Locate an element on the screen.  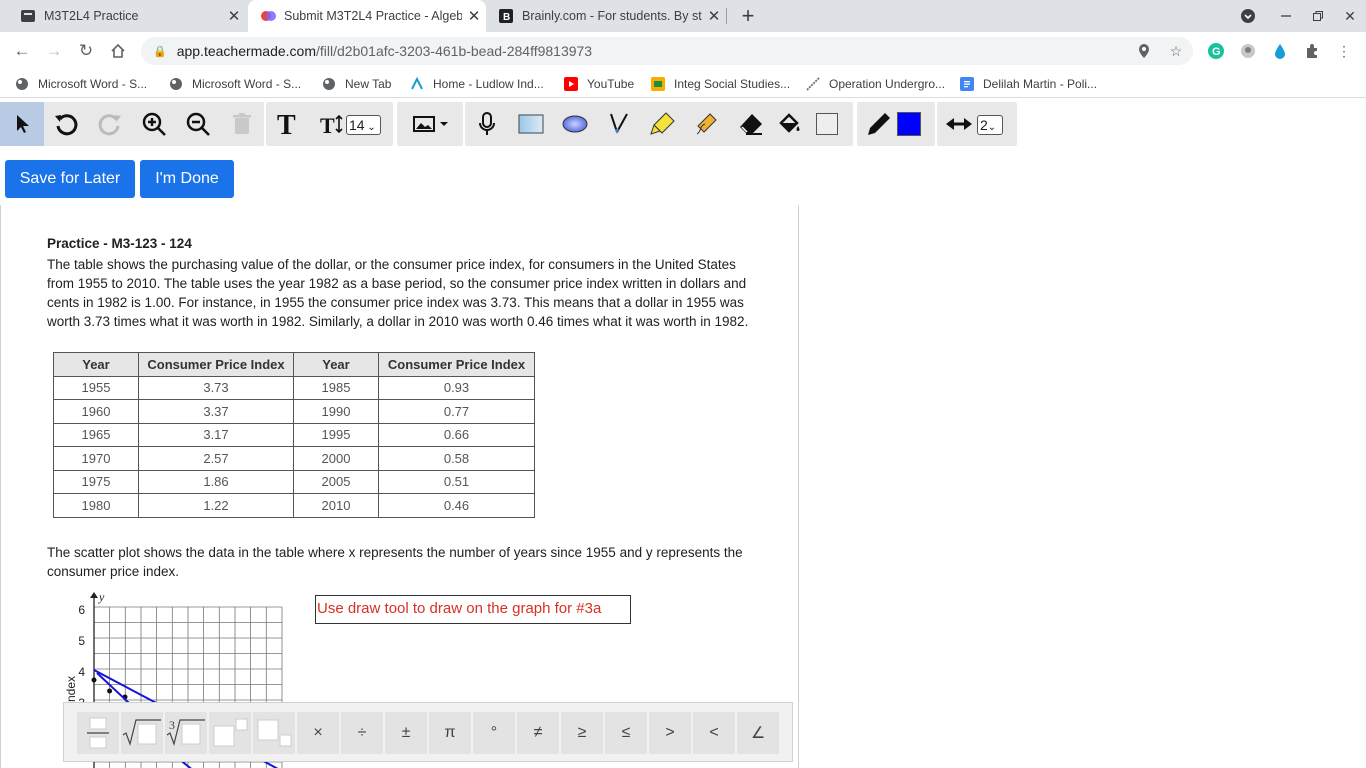
bookmark-youtube: YouTube is located at coordinates (599, 84).